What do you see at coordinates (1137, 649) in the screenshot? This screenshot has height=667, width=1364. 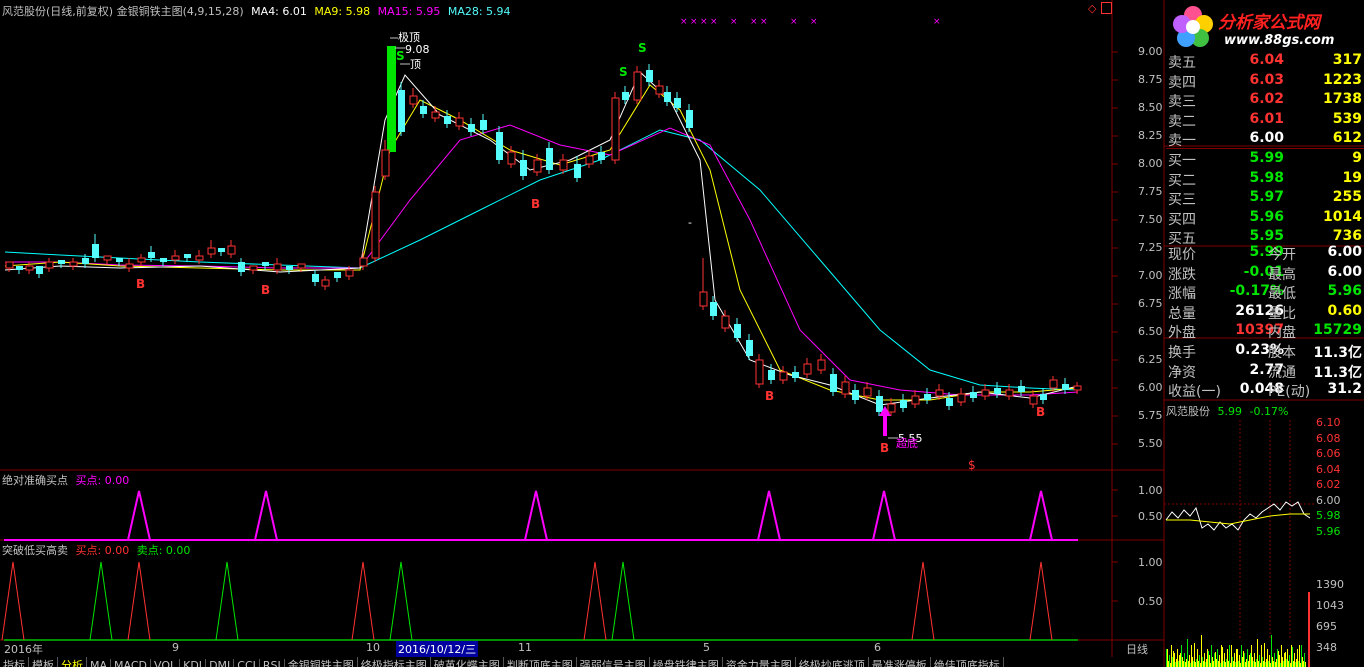 I see `period-label: 日线` at bounding box center [1137, 649].